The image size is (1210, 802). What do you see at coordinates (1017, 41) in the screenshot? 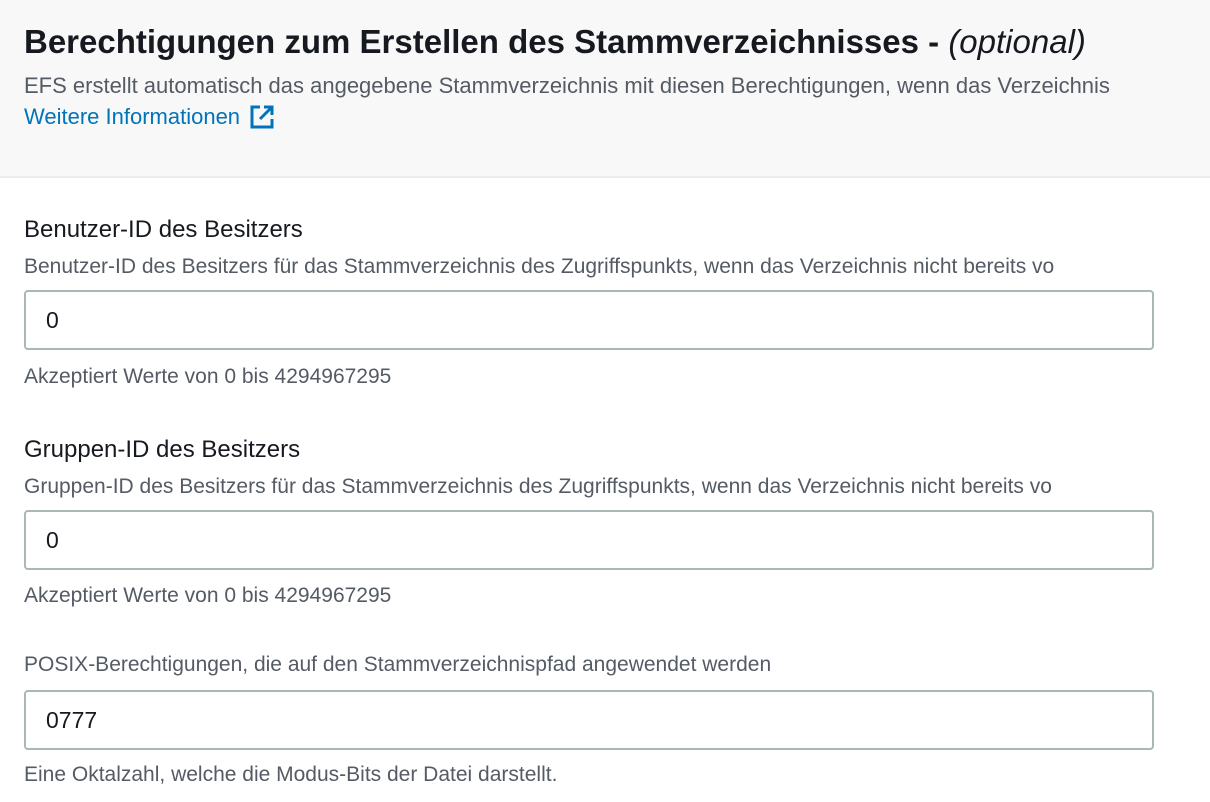
I see `optional-marker: (optional)` at bounding box center [1017, 41].